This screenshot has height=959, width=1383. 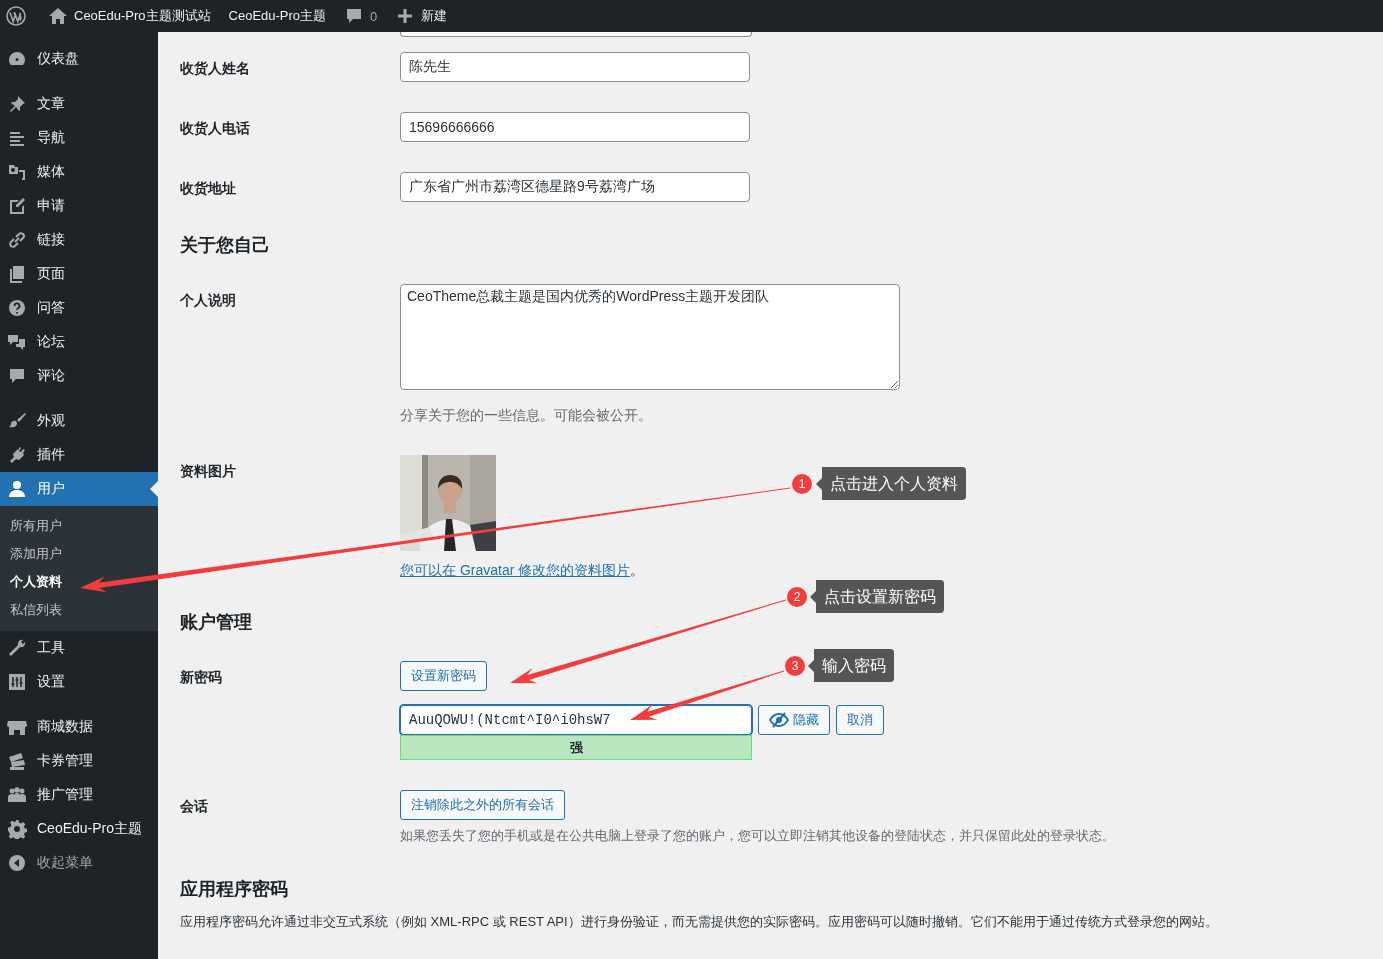 What do you see at coordinates (79, 274) in the screenshot?
I see `menu-item: 页面` at bounding box center [79, 274].